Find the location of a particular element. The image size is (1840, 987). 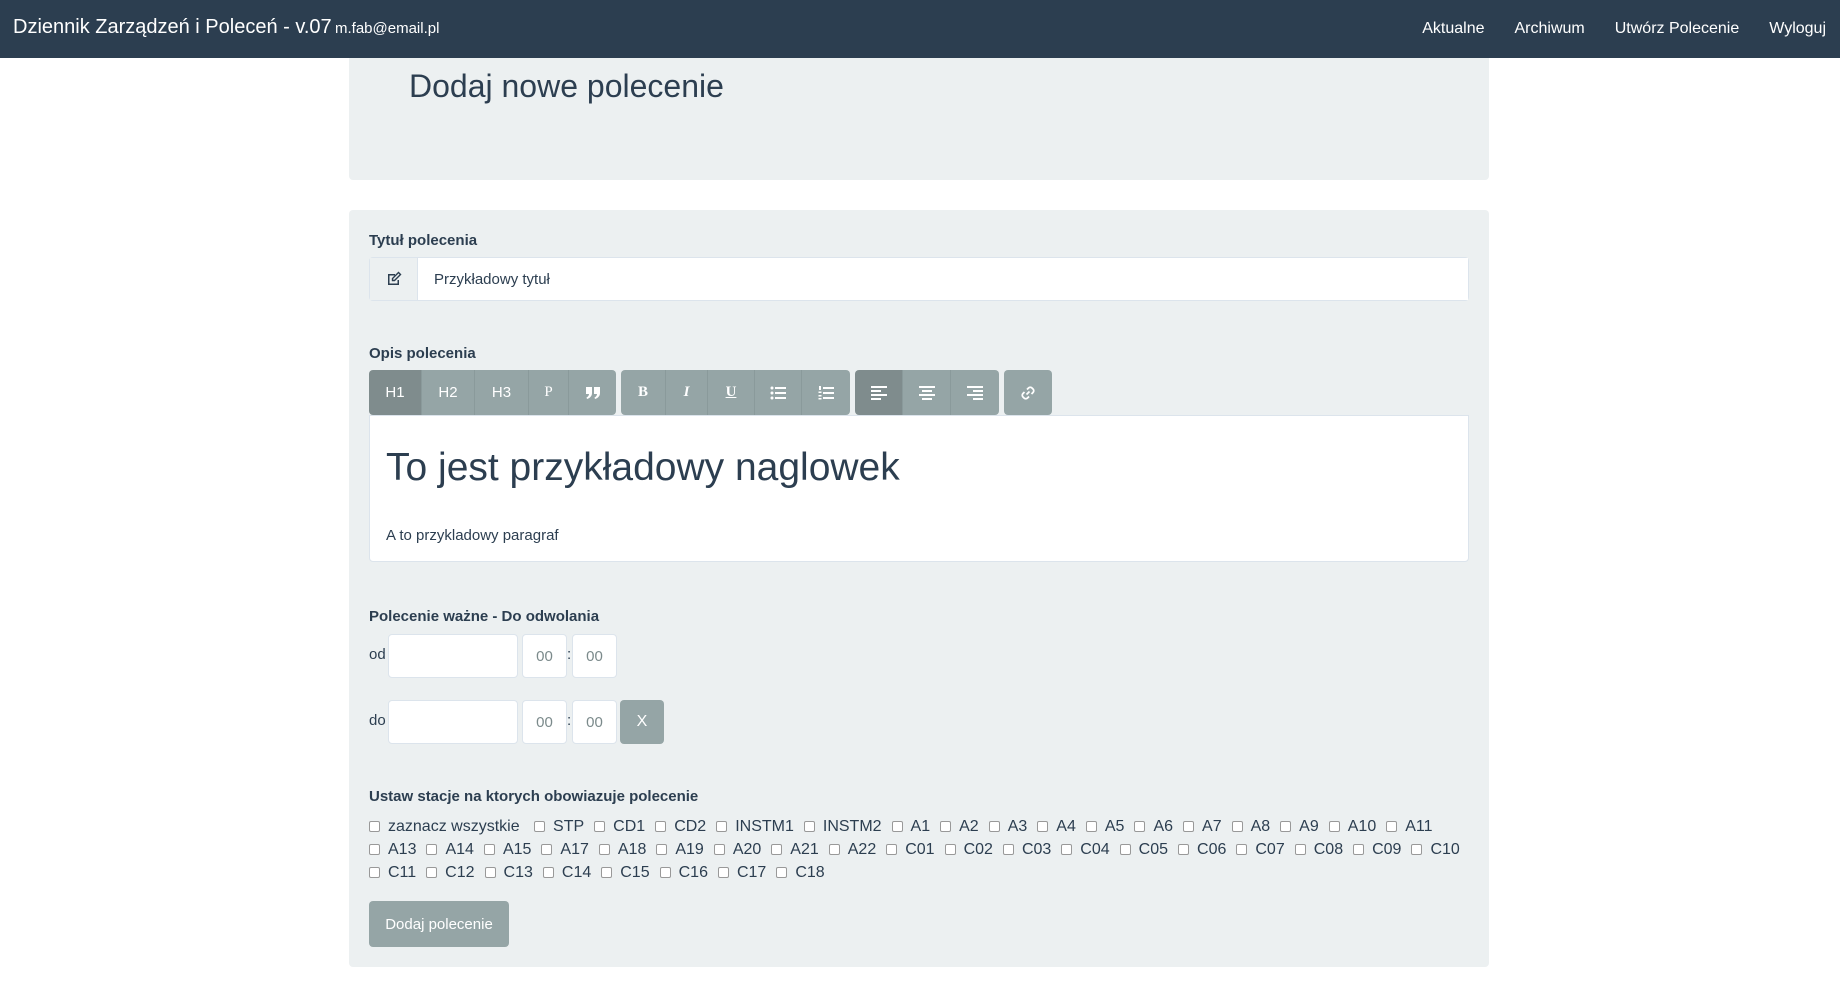

h1-button: H1 is located at coordinates (395, 392).